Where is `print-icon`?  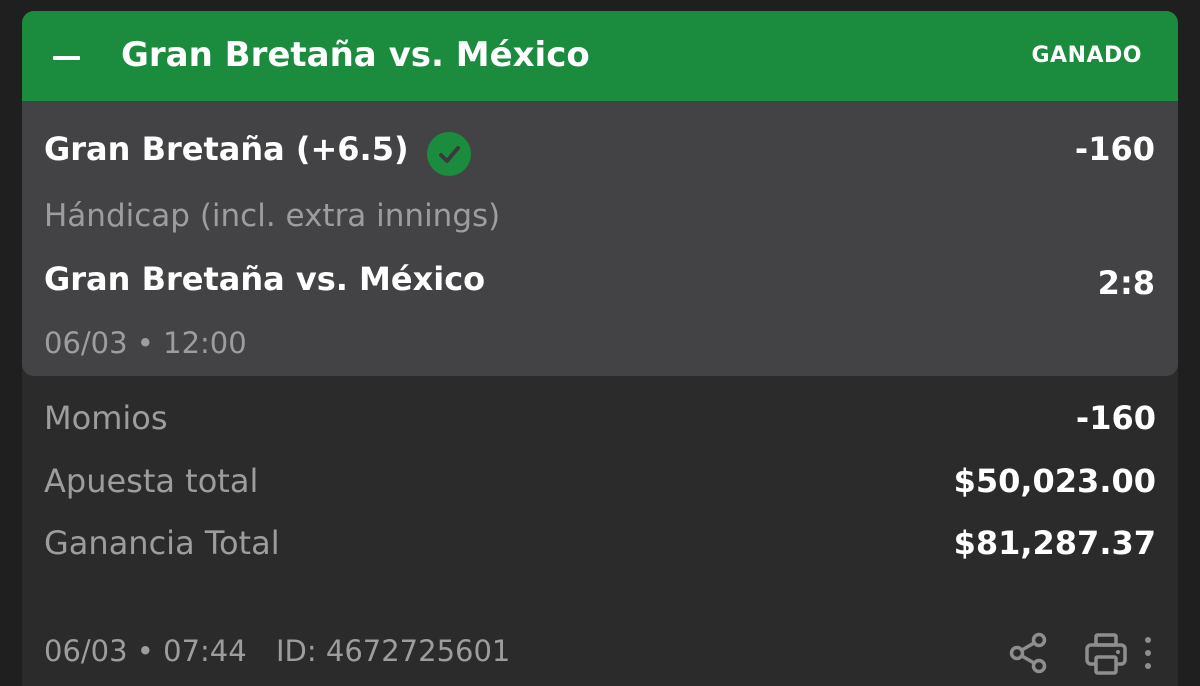
print-icon is located at coordinates (1106, 654).